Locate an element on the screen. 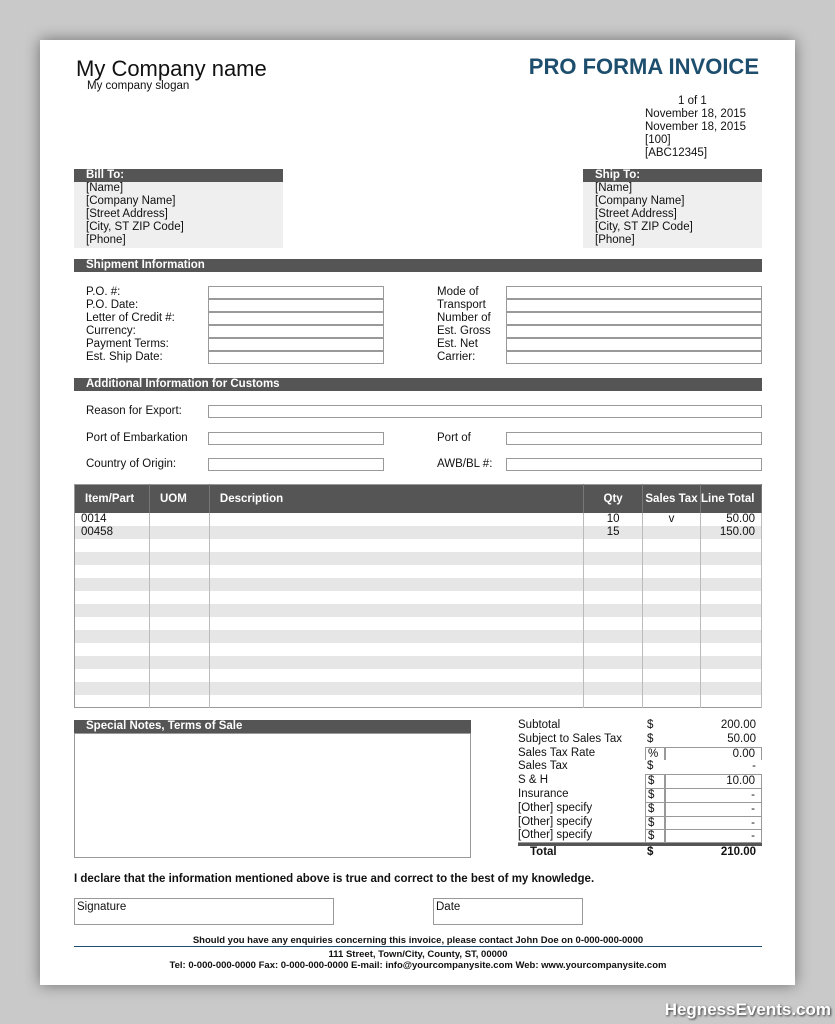 This screenshot has width=835, height=1024. table-row: 0014 10 v 50.00 is located at coordinates (418, 519).